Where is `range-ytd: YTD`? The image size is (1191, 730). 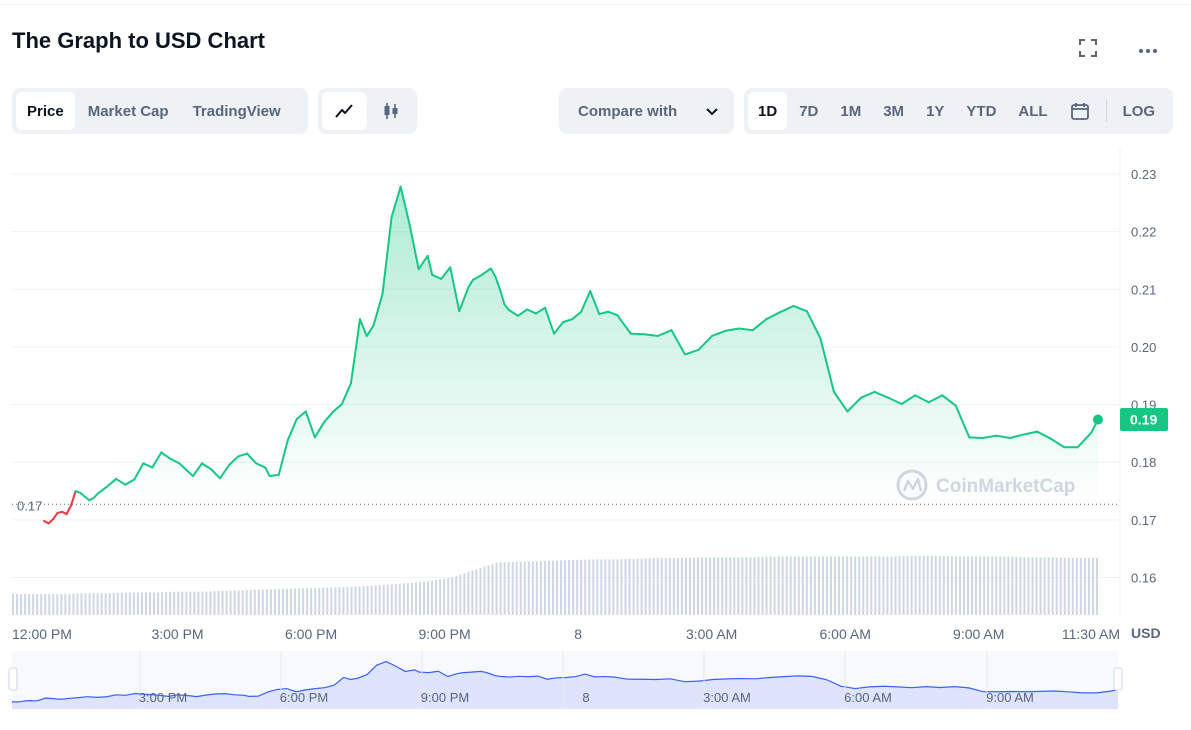
range-ytd: YTD is located at coordinates (981, 111).